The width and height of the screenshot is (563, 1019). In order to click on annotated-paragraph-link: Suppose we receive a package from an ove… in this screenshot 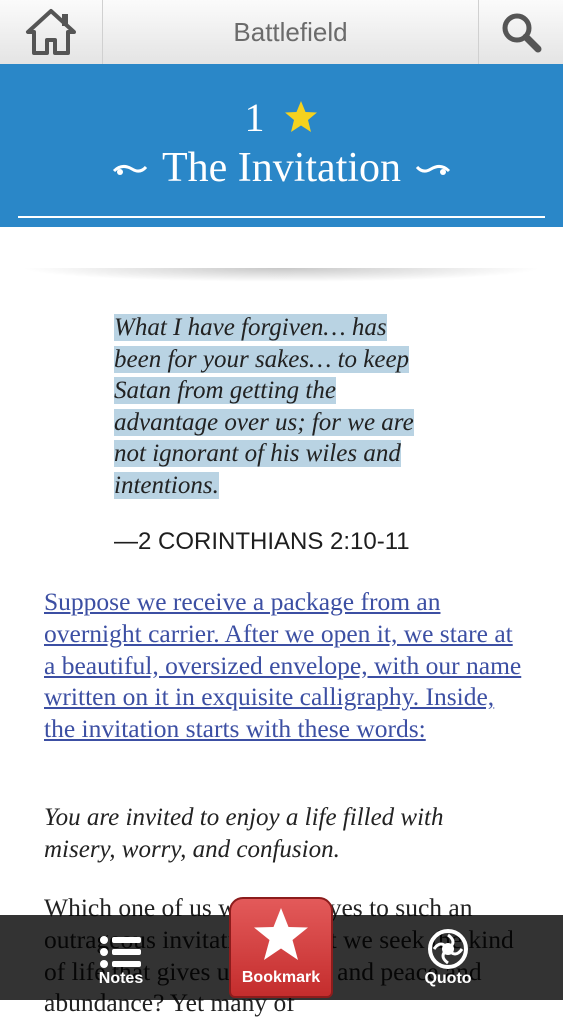, I will do `click(284, 665)`.